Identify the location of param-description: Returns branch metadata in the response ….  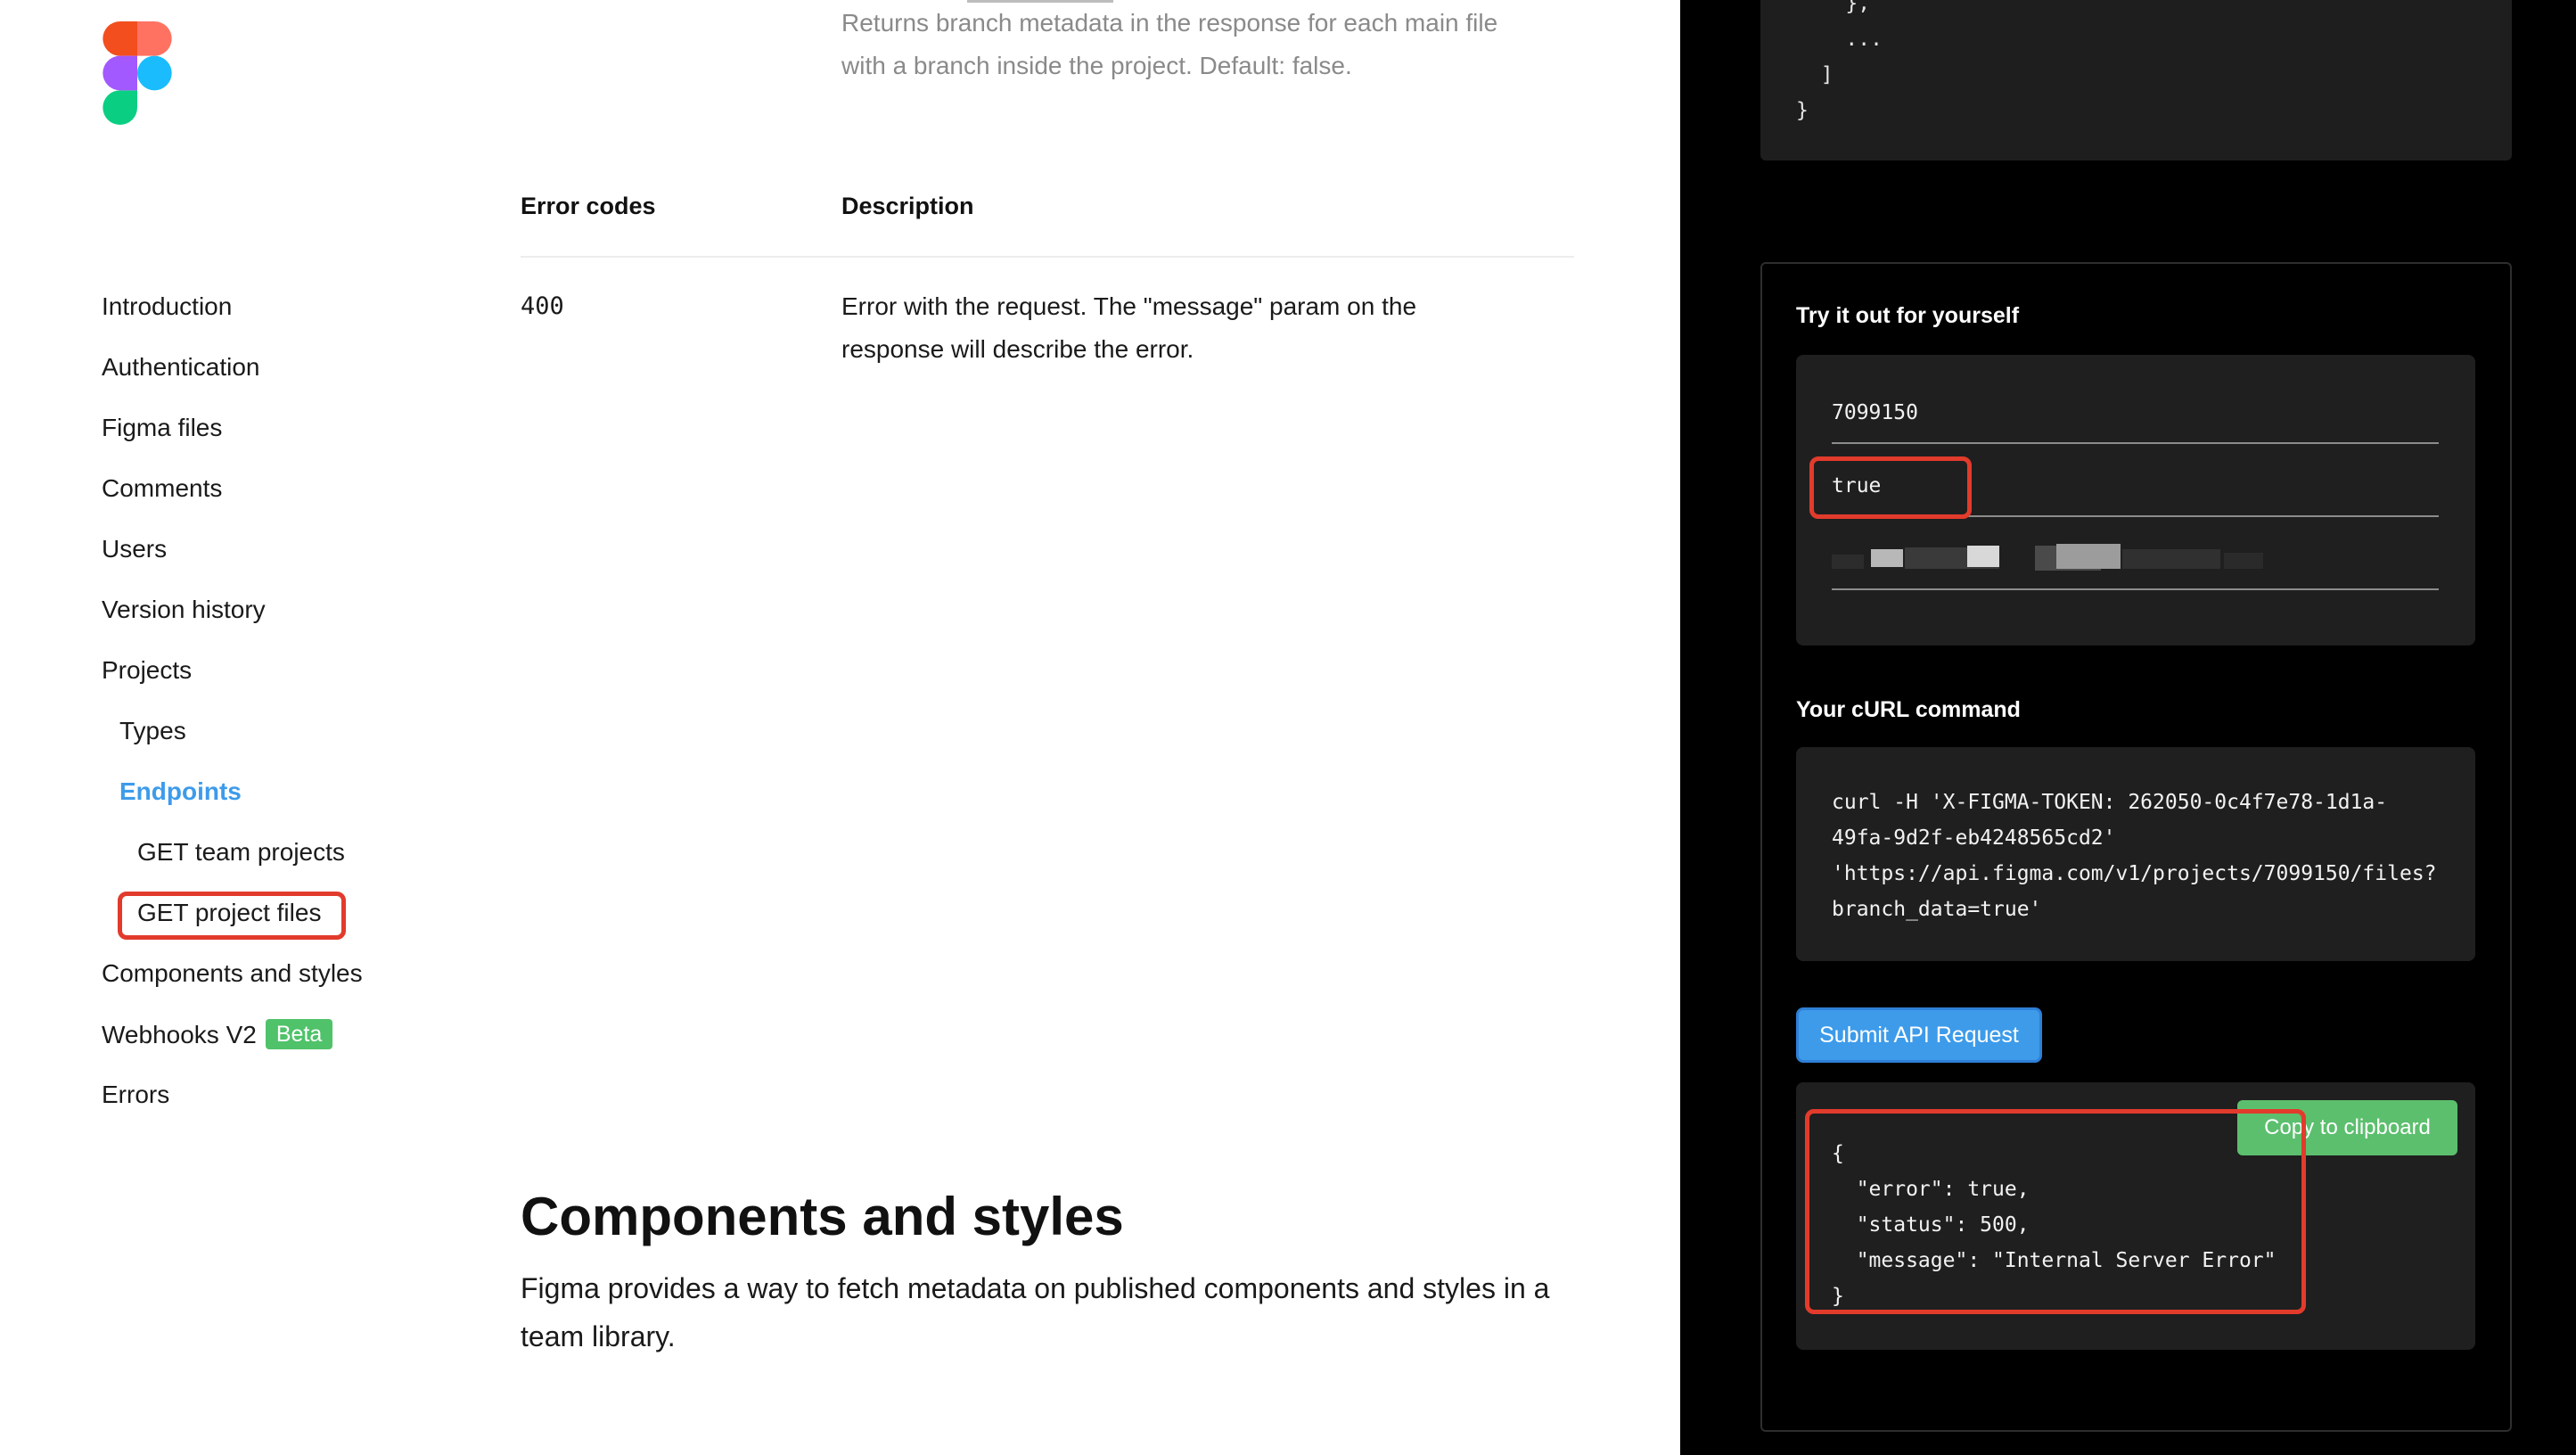
(1169, 44).